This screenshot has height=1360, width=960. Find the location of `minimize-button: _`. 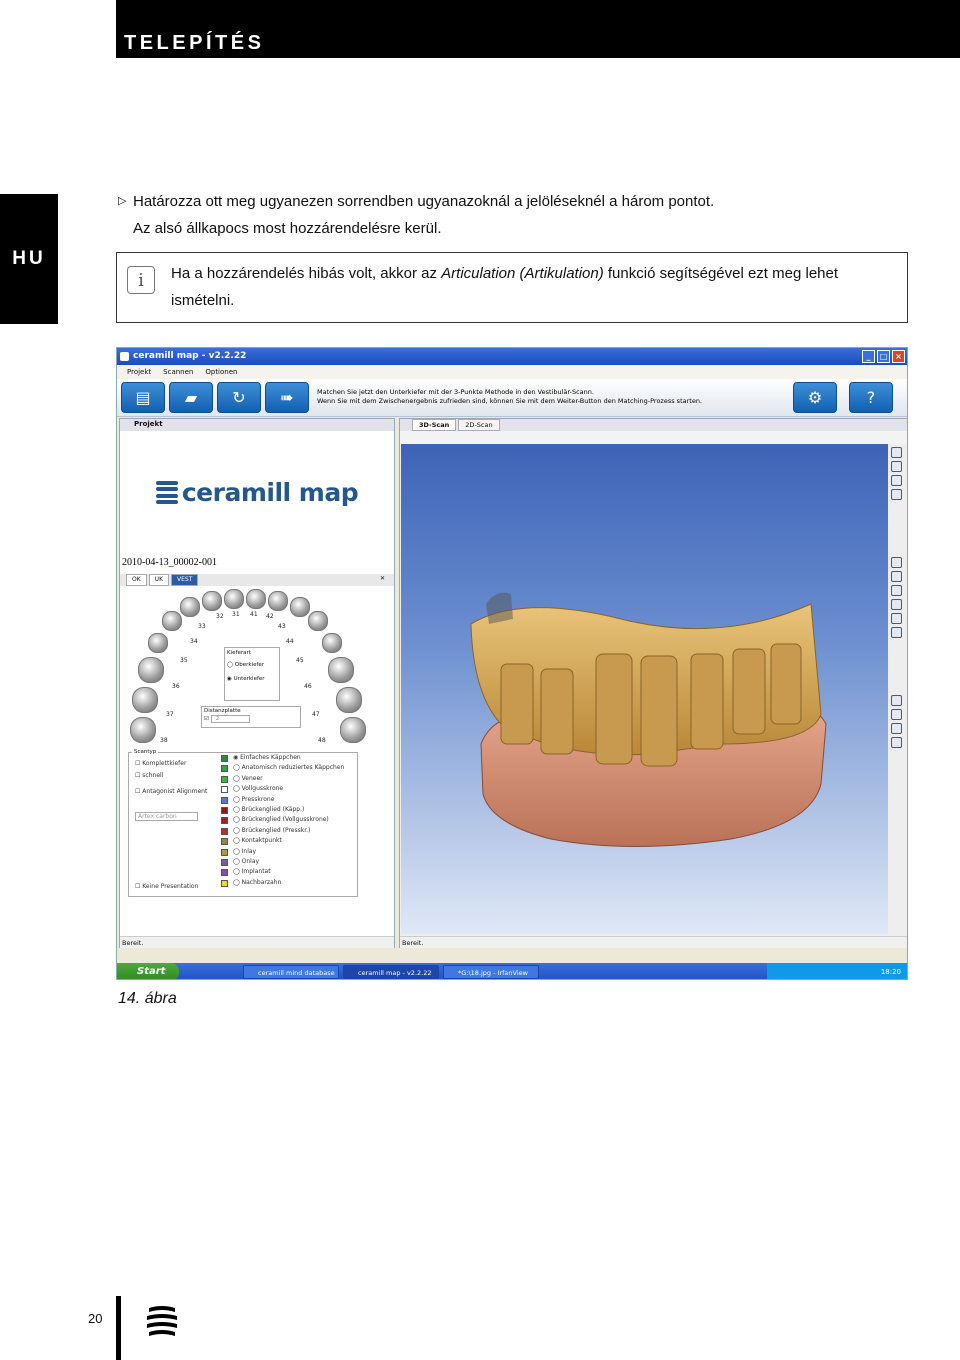

minimize-button: _ is located at coordinates (868, 356).